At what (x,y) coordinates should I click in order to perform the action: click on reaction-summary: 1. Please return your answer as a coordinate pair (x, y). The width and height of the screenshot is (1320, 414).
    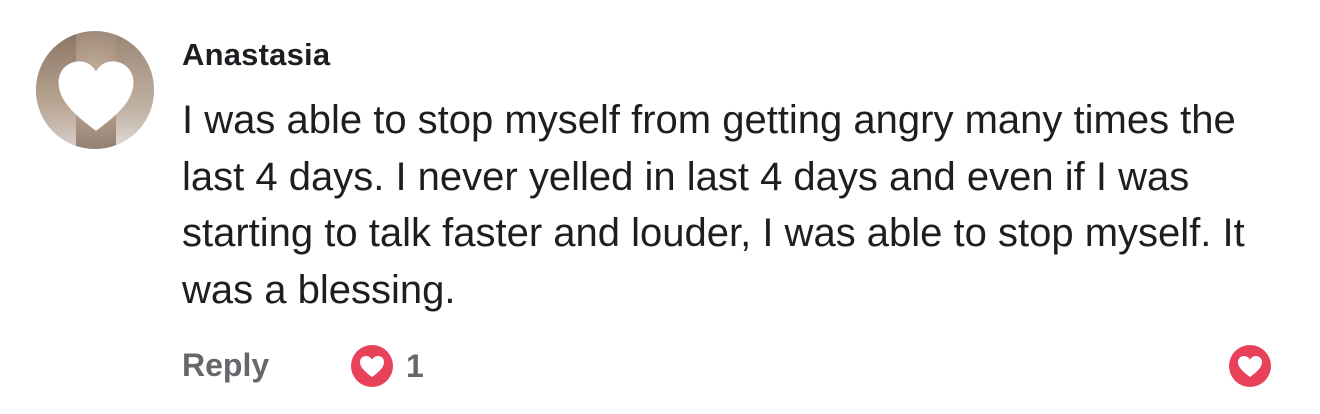
    Looking at the image, I should click on (387, 366).